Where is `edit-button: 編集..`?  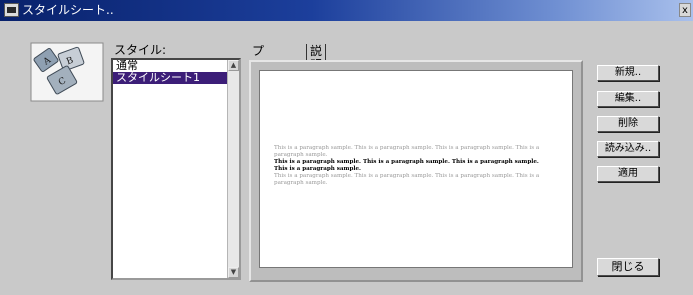 edit-button: 編集.. is located at coordinates (628, 99).